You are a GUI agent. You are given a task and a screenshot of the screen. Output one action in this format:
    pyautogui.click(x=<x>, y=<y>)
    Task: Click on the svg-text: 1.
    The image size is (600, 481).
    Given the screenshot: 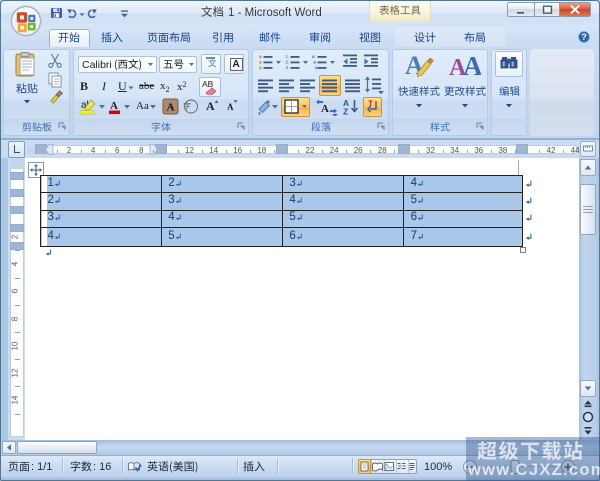 What is the action you would take?
    pyautogui.click(x=288, y=56)
    